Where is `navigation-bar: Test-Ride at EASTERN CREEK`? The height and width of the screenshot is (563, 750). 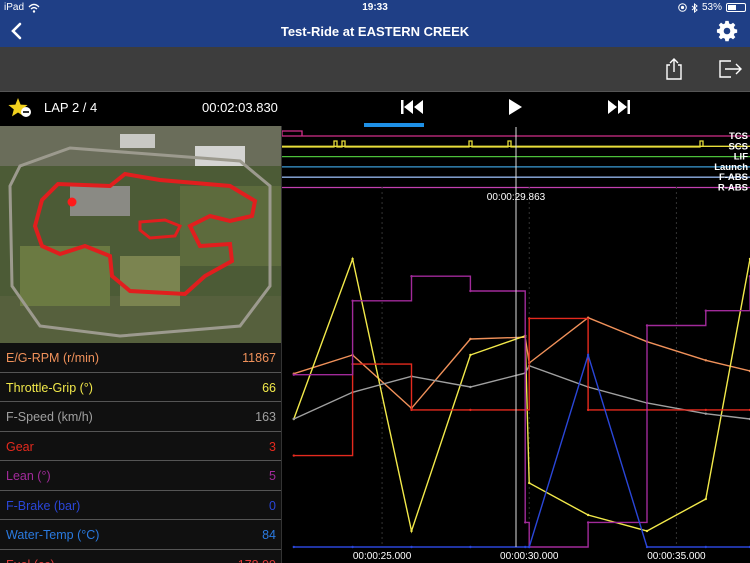
navigation-bar: Test-Ride at EASTERN CREEK is located at coordinates (375, 31).